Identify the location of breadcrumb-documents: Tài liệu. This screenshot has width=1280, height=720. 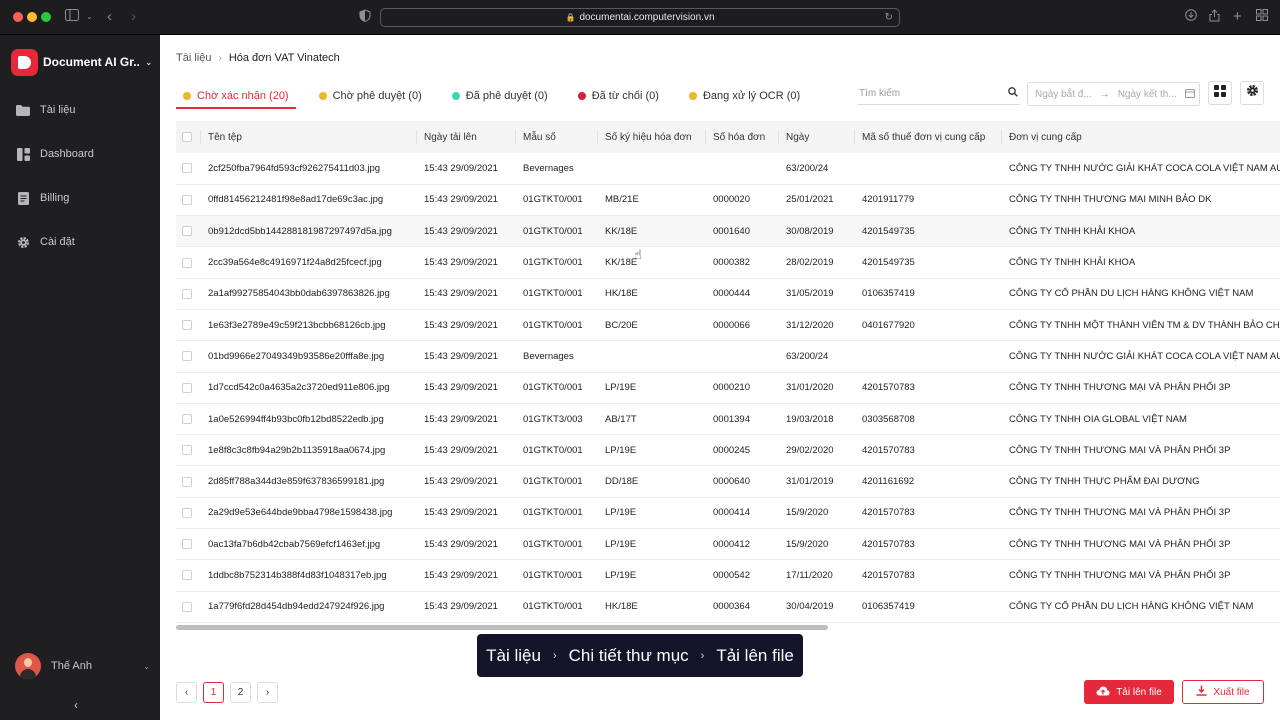
(193, 58).